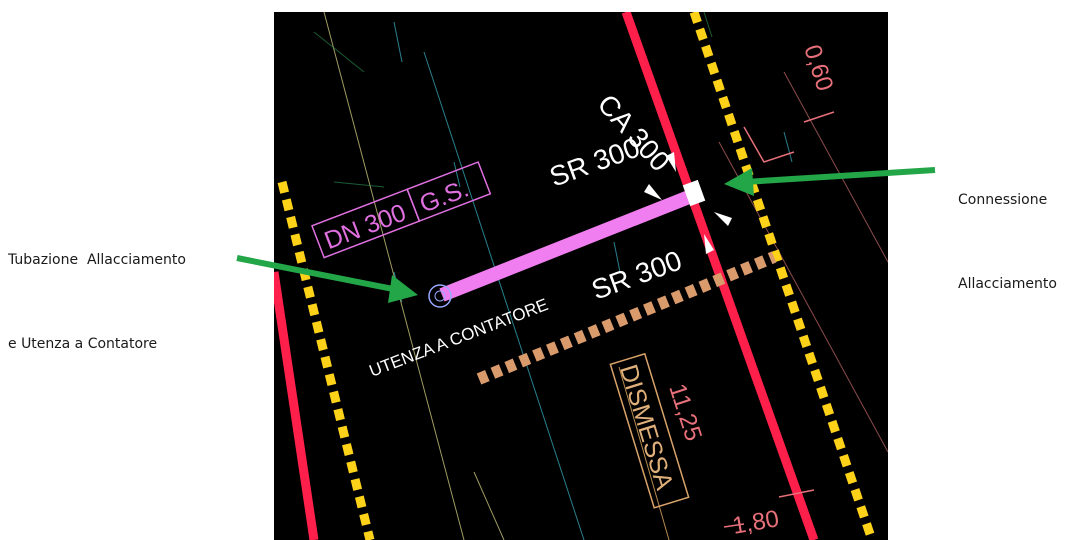 The width and height of the screenshot is (1088, 540). What do you see at coordinates (327, 279) in the screenshot?
I see `arrow-left` at bounding box center [327, 279].